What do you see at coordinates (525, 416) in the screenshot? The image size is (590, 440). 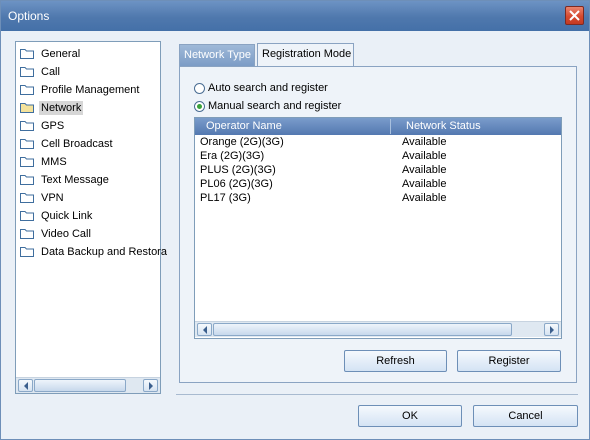 I see `cancel-button: Cancel` at bounding box center [525, 416].